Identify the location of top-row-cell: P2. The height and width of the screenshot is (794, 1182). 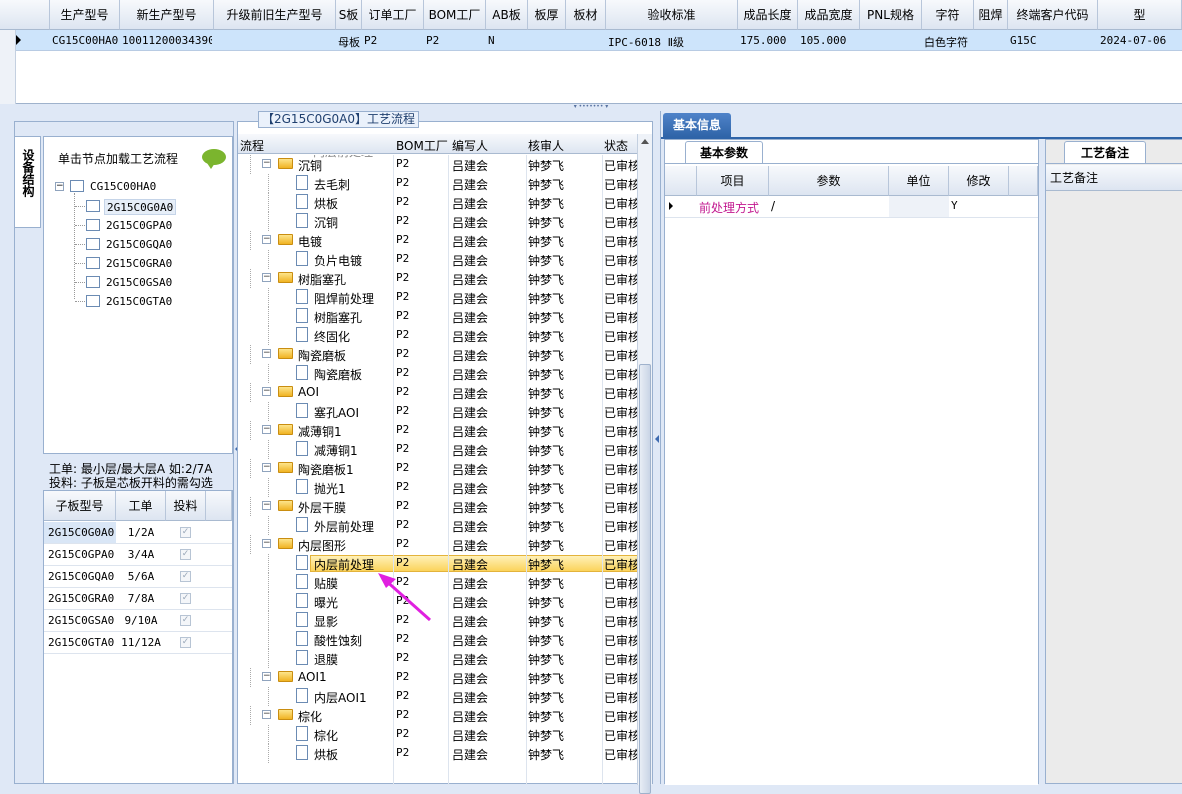
(393, 40).